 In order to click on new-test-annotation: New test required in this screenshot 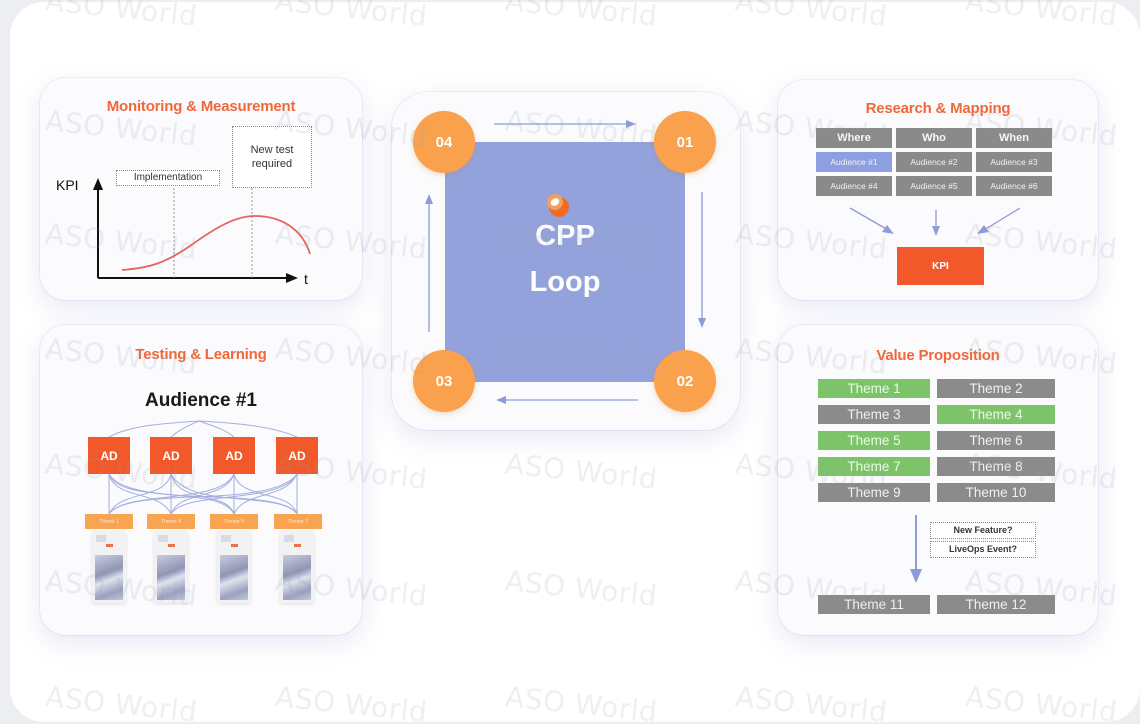, I will do `click(272, 157)`.